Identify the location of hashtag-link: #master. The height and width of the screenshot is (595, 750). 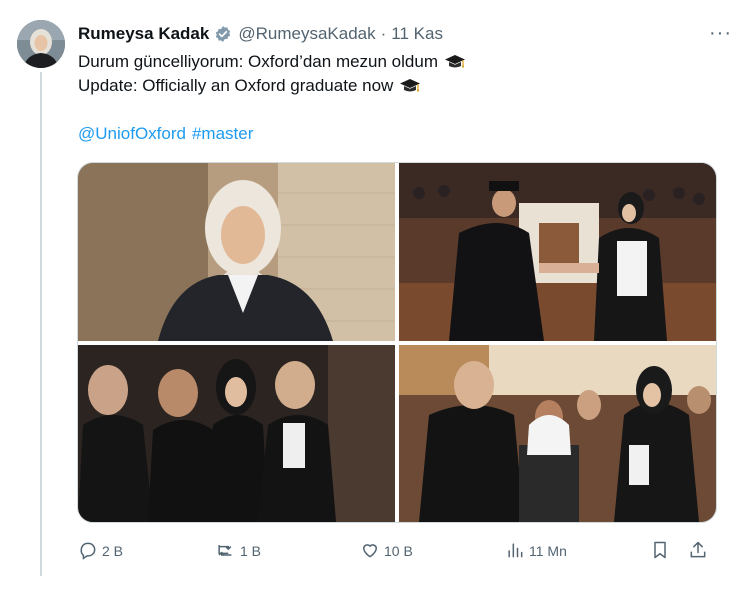
(222, 133).